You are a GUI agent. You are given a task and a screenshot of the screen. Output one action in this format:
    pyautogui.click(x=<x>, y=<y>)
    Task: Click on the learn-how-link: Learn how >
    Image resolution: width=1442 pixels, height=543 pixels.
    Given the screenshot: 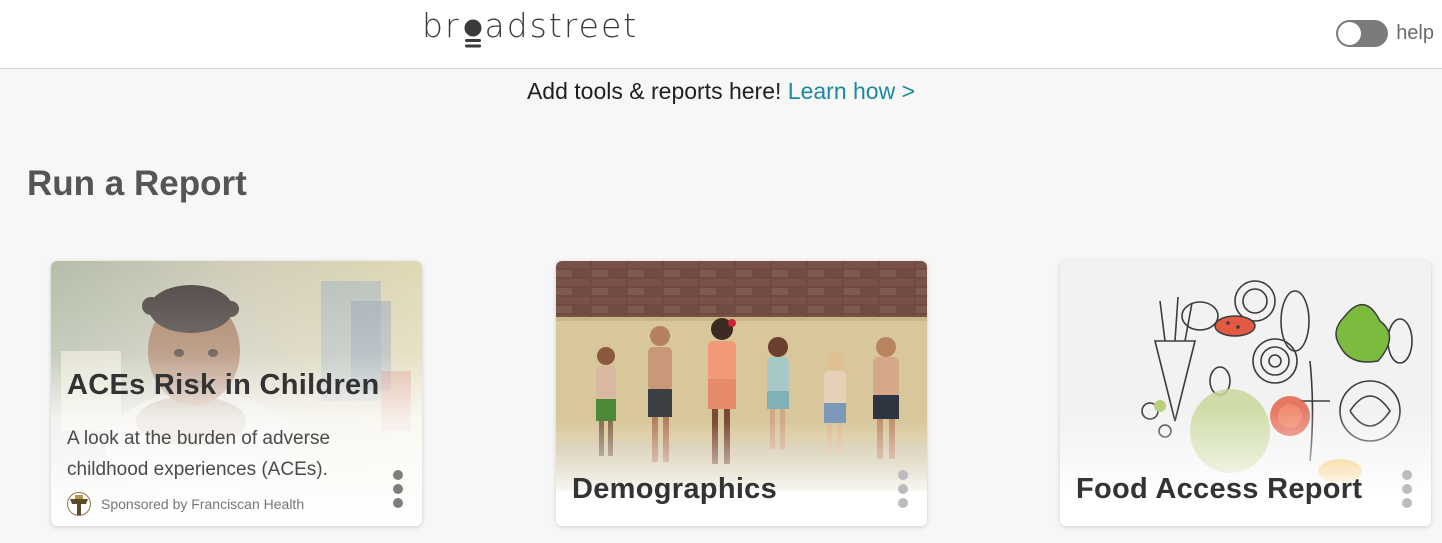 What is the action you would take?
    pyautogui.click(x=851, y=91)
    